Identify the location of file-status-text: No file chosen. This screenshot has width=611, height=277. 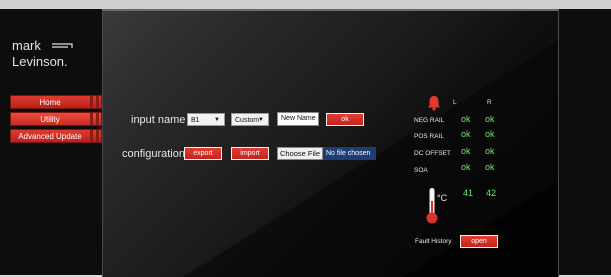
(348, 153).